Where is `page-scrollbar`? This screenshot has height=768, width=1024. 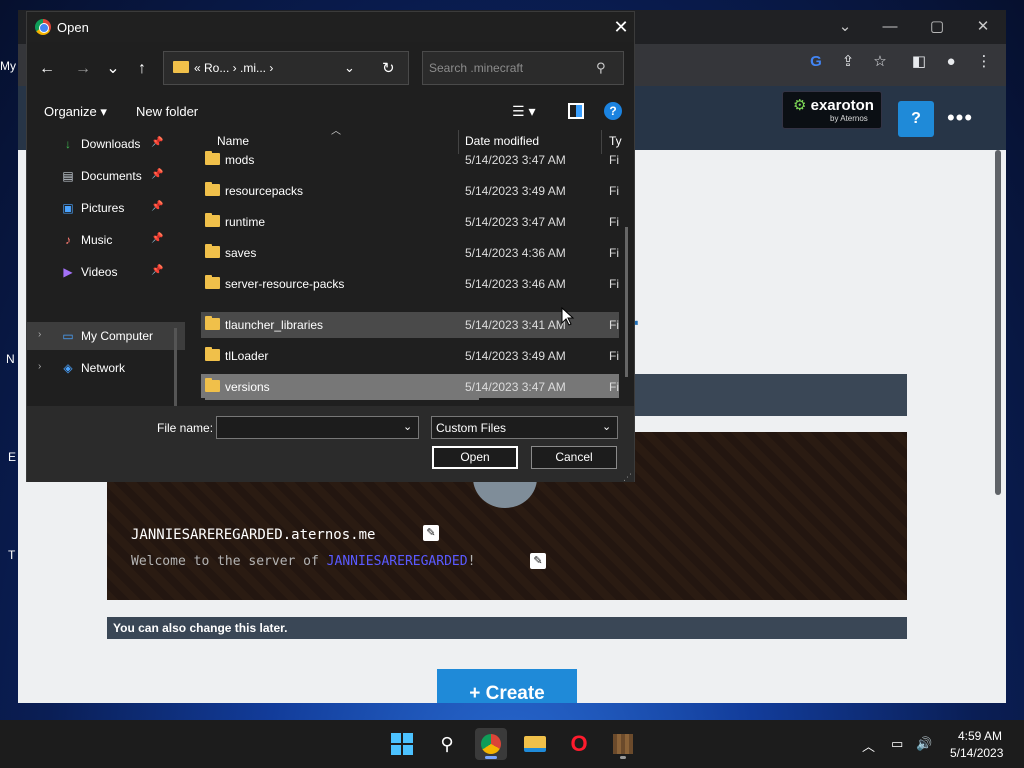 page-scrollbar is located at coordinates (998, 322).